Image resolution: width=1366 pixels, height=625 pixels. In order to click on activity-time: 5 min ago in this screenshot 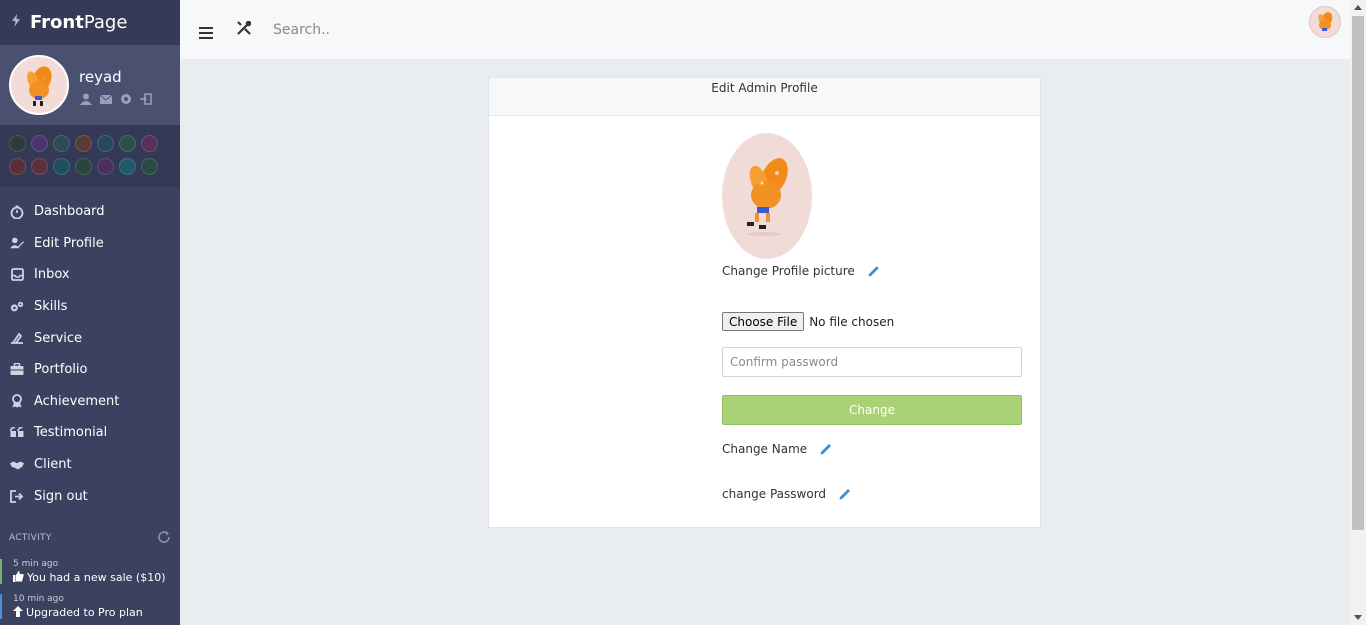, I will do `click(36, 563)`.